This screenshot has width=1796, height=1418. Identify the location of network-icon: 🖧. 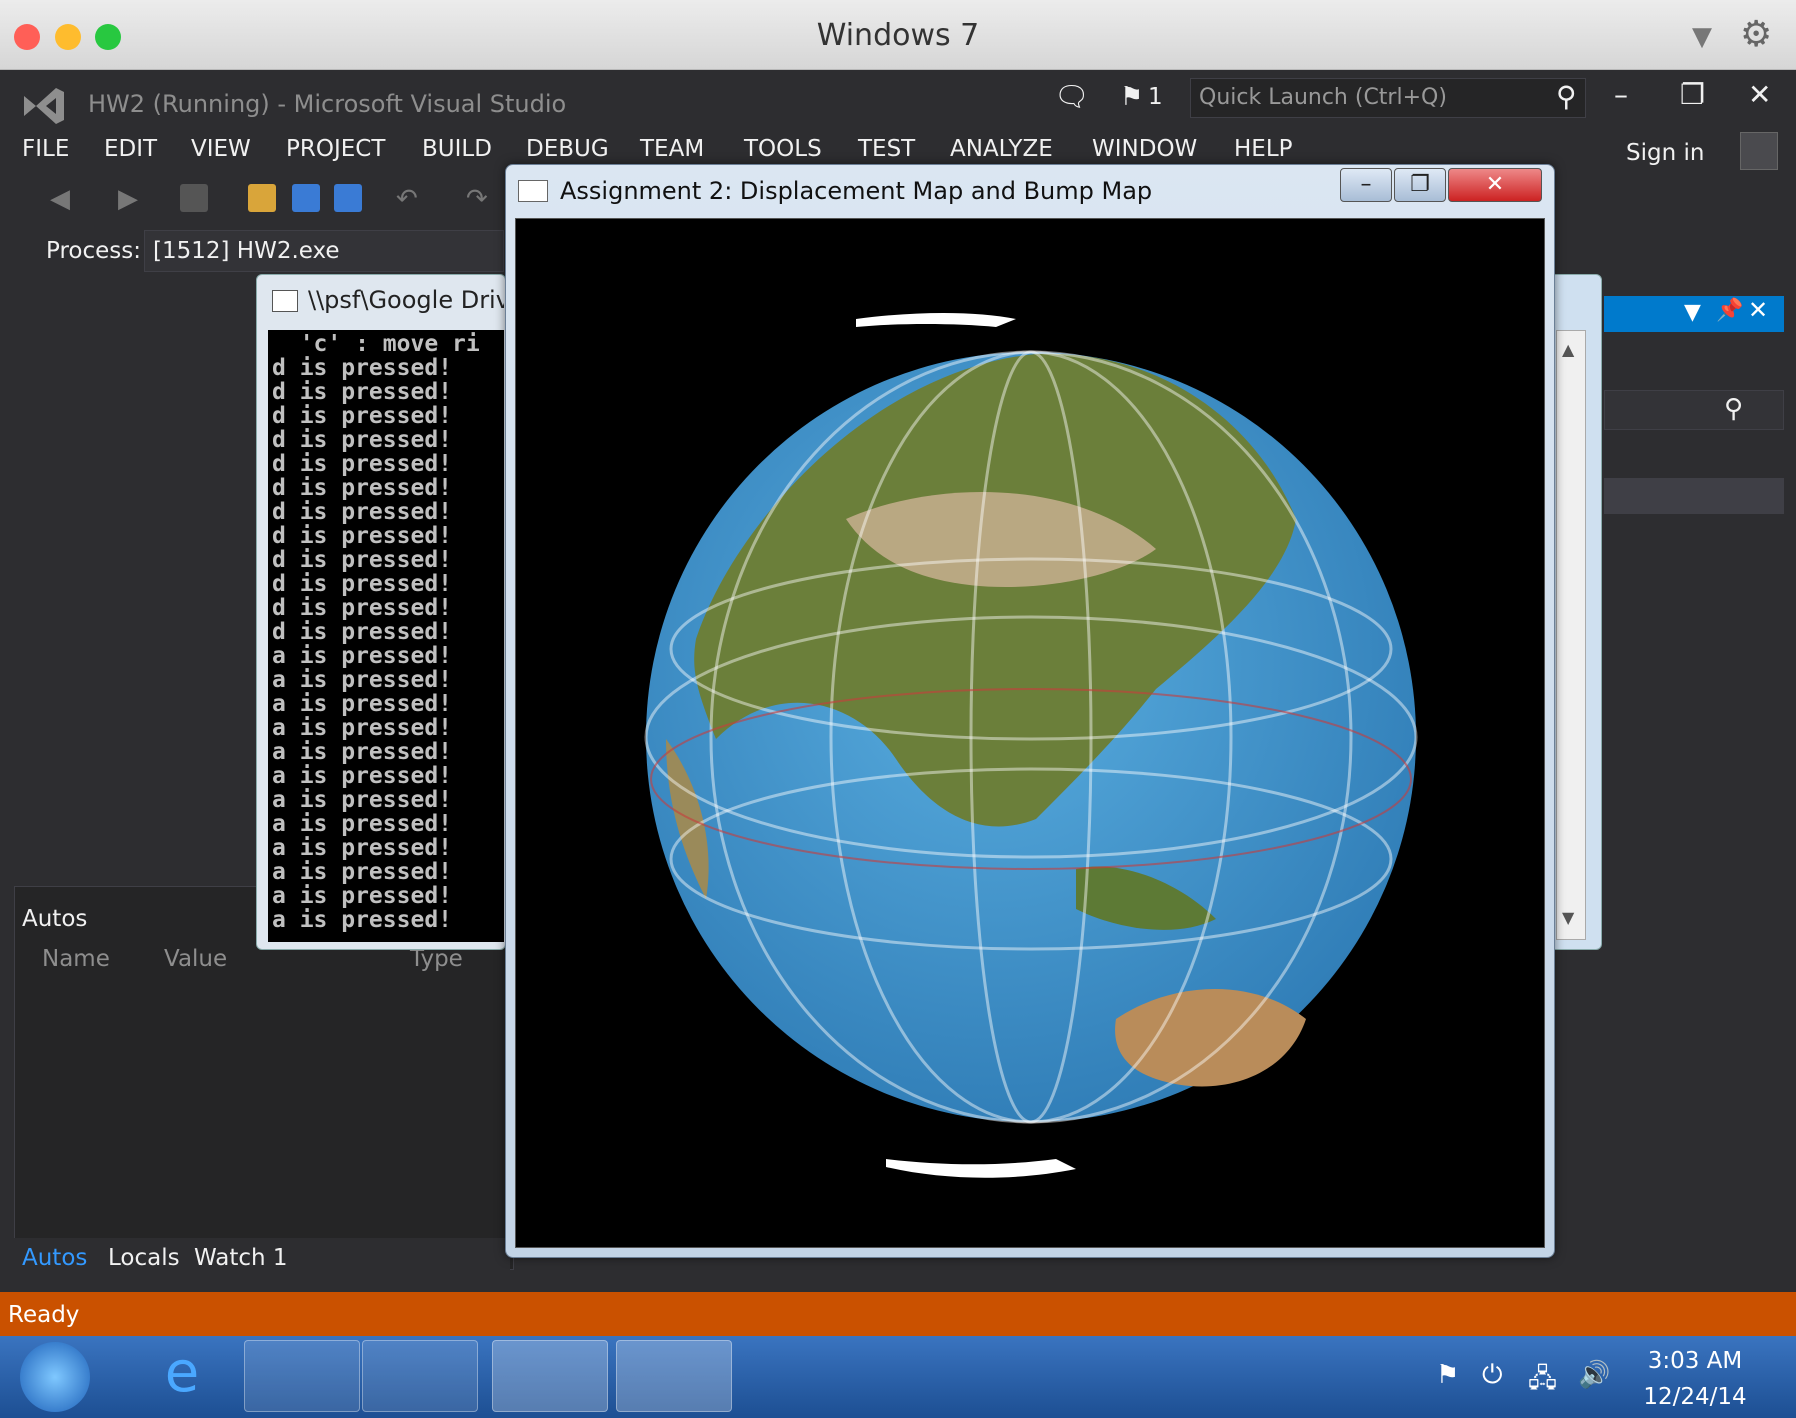
(1542, 1382).